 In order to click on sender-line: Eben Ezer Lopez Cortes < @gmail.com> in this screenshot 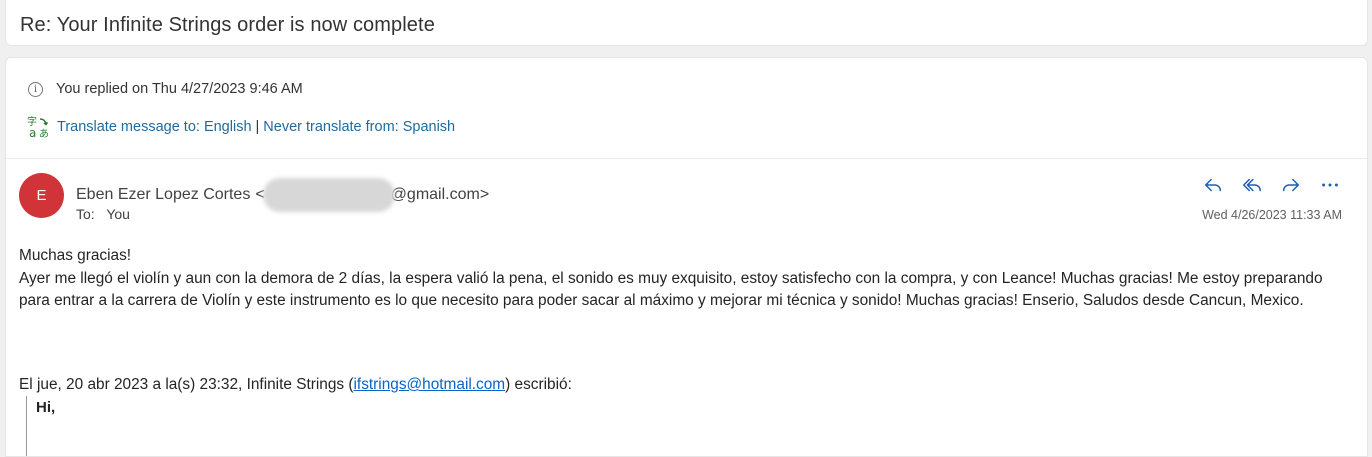, I will do `click(282, 195)`.